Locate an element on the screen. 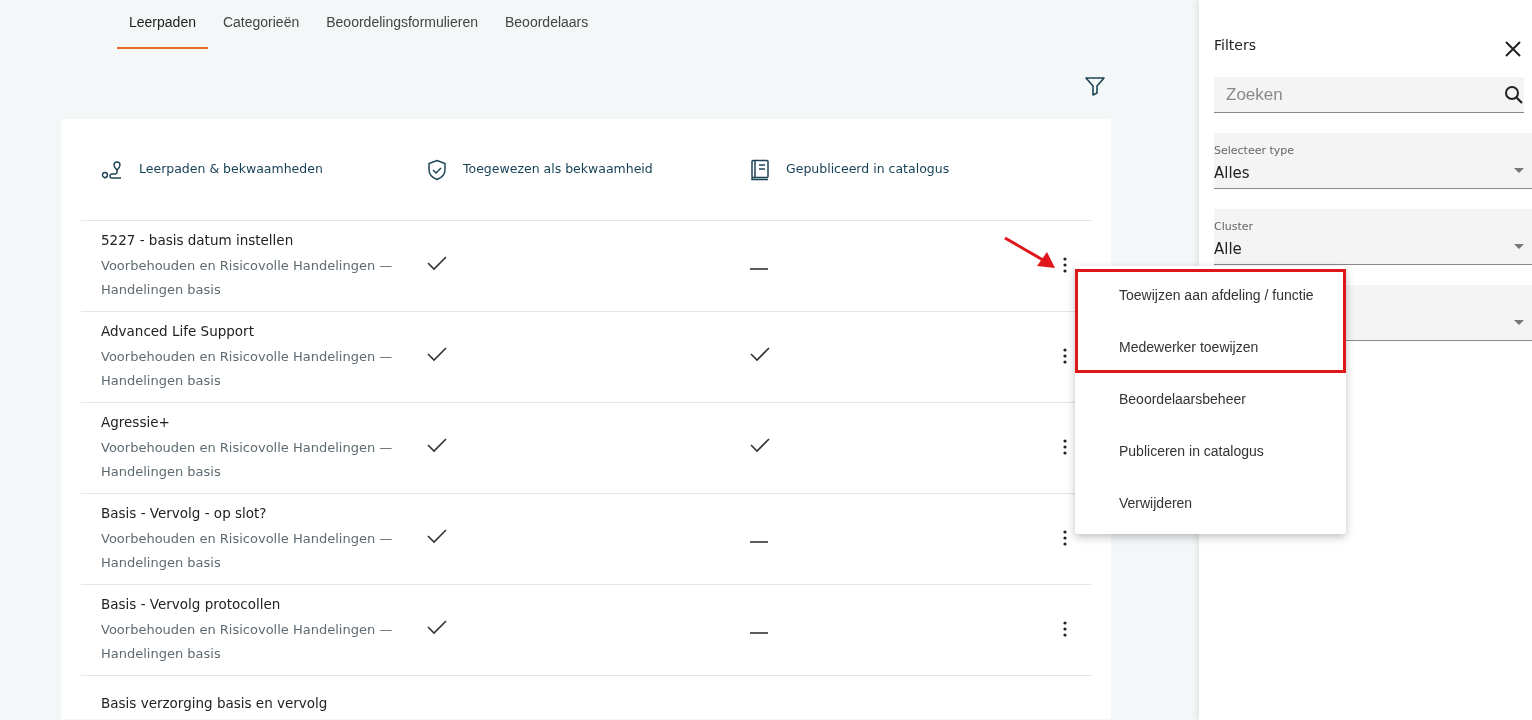  tab: Beoordelaars is located at coordinates (547, 24).